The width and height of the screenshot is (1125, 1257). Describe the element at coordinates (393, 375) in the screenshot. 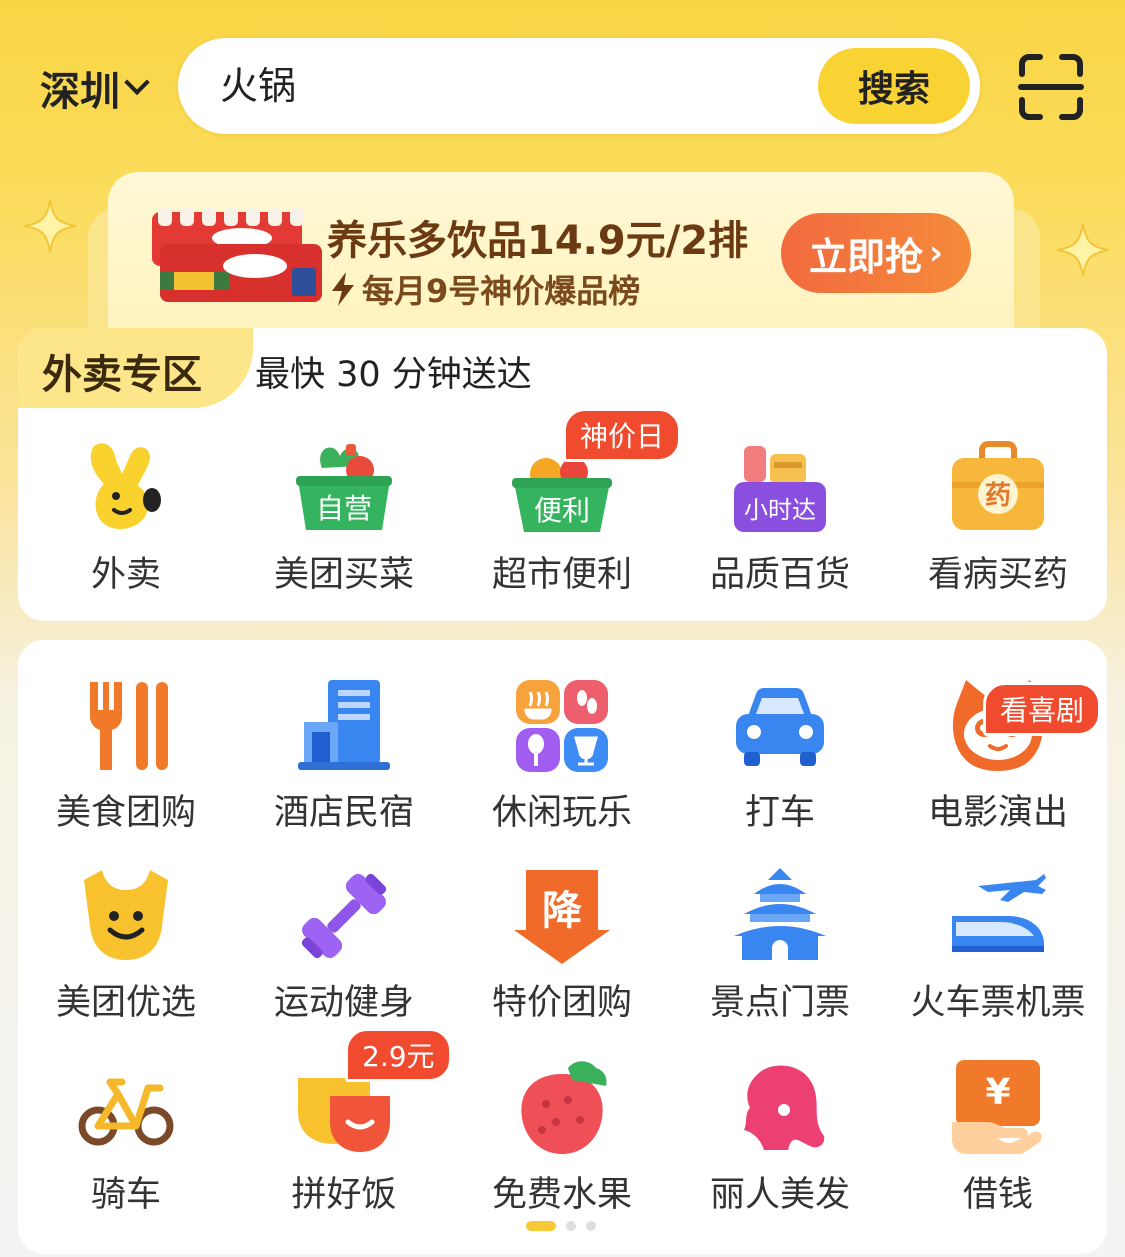

I see `delivery-subtitle: 最快 30 分钟送达` at that location.